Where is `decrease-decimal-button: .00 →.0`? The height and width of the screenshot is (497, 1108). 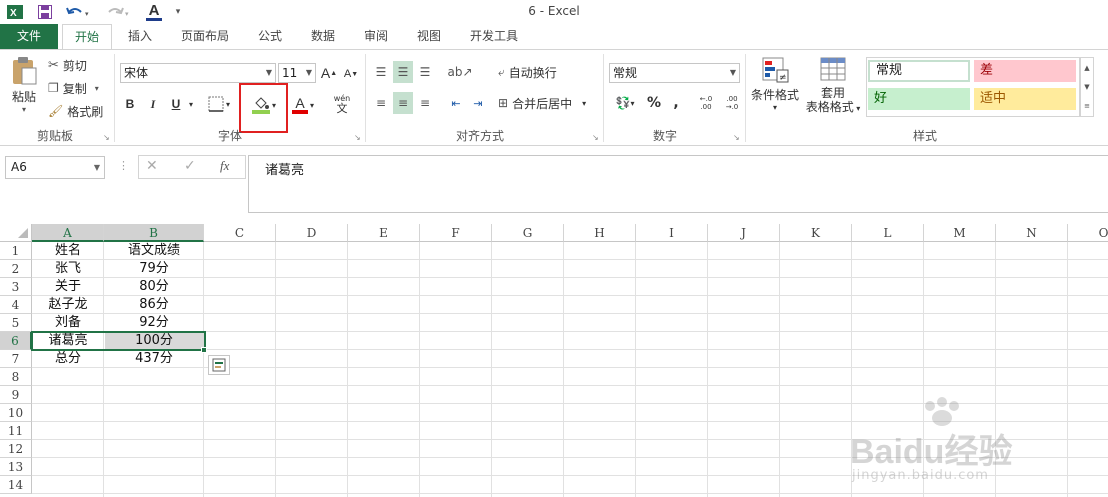 decrease-decimal-button: .00 →.0 is located at coordinates (732, 103).